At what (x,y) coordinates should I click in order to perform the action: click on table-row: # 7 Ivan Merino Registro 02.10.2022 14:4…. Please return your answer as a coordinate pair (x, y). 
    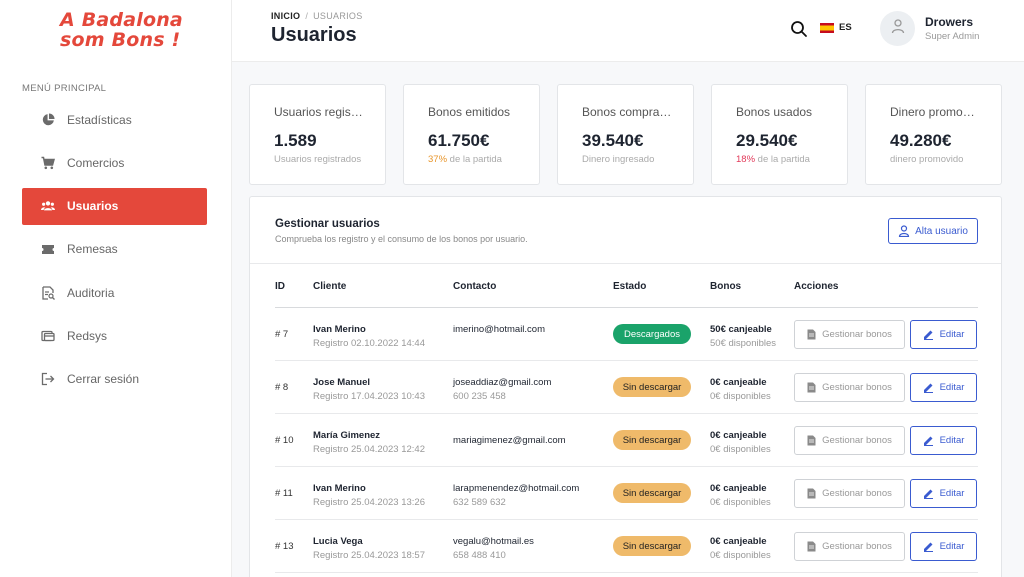
    Looking at the image, I should click on (626, 334).